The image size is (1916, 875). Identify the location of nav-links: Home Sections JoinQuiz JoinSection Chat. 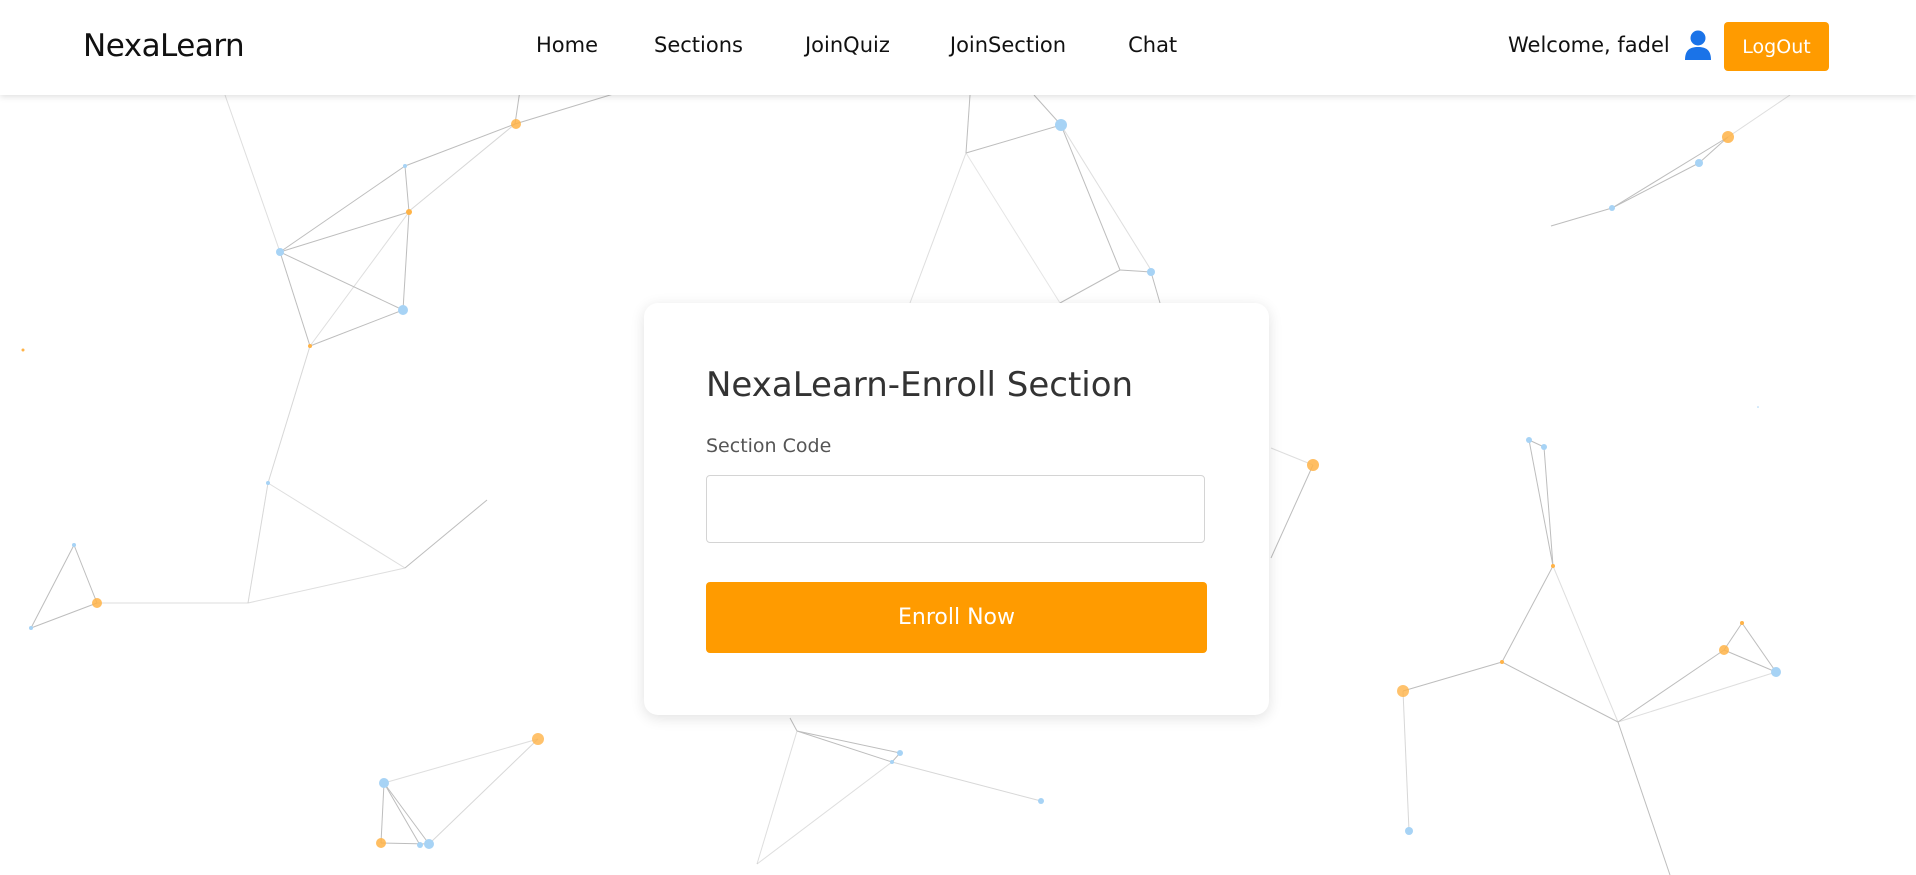
(875, 45).